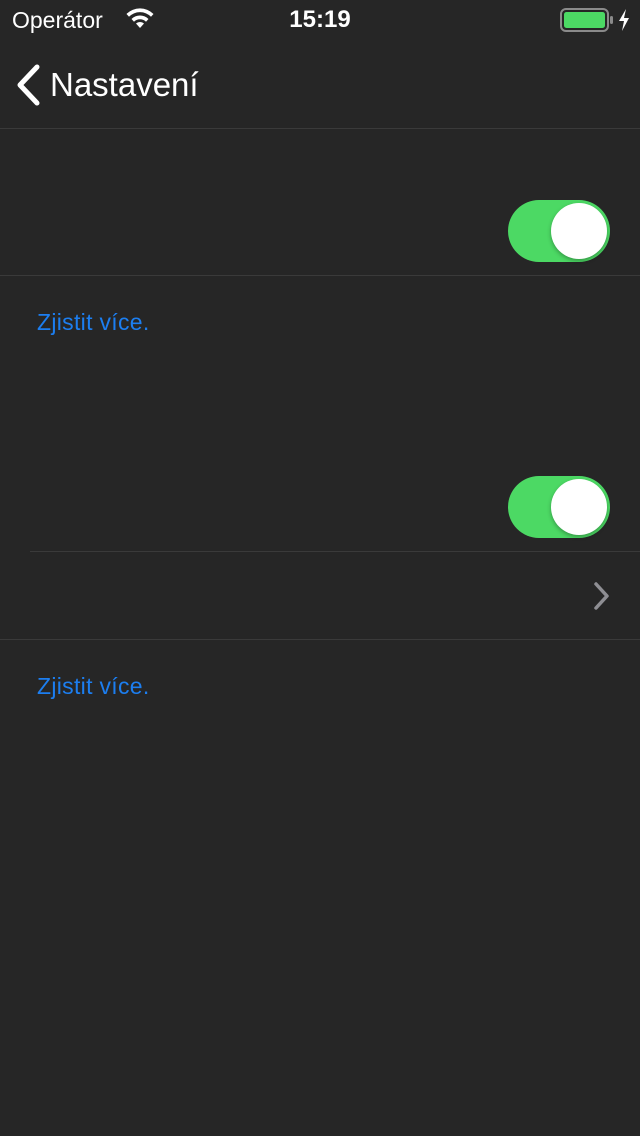 The image size is (640, 1136). I want to click on learn-more-link-2: Zjistit více., so click(93, 686).